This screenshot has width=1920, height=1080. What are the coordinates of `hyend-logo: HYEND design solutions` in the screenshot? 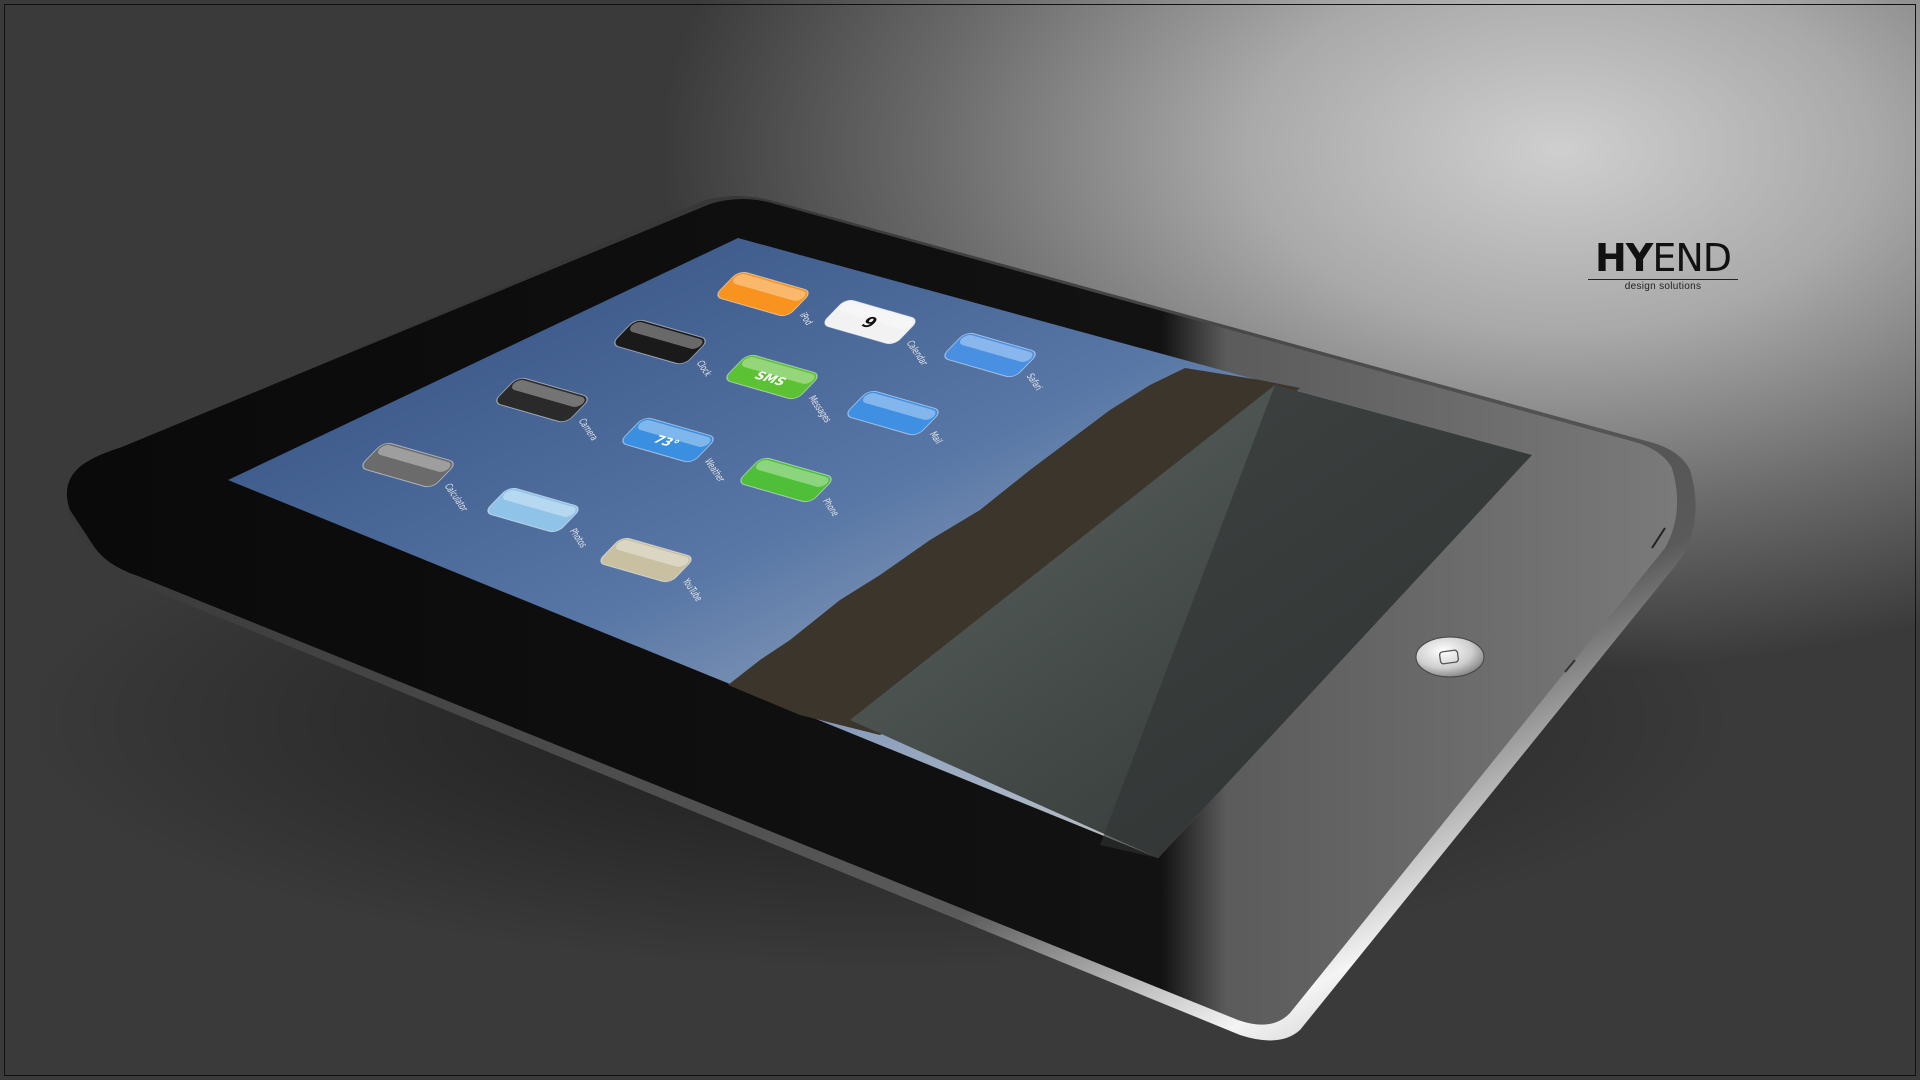 It's located at (1663, 265).